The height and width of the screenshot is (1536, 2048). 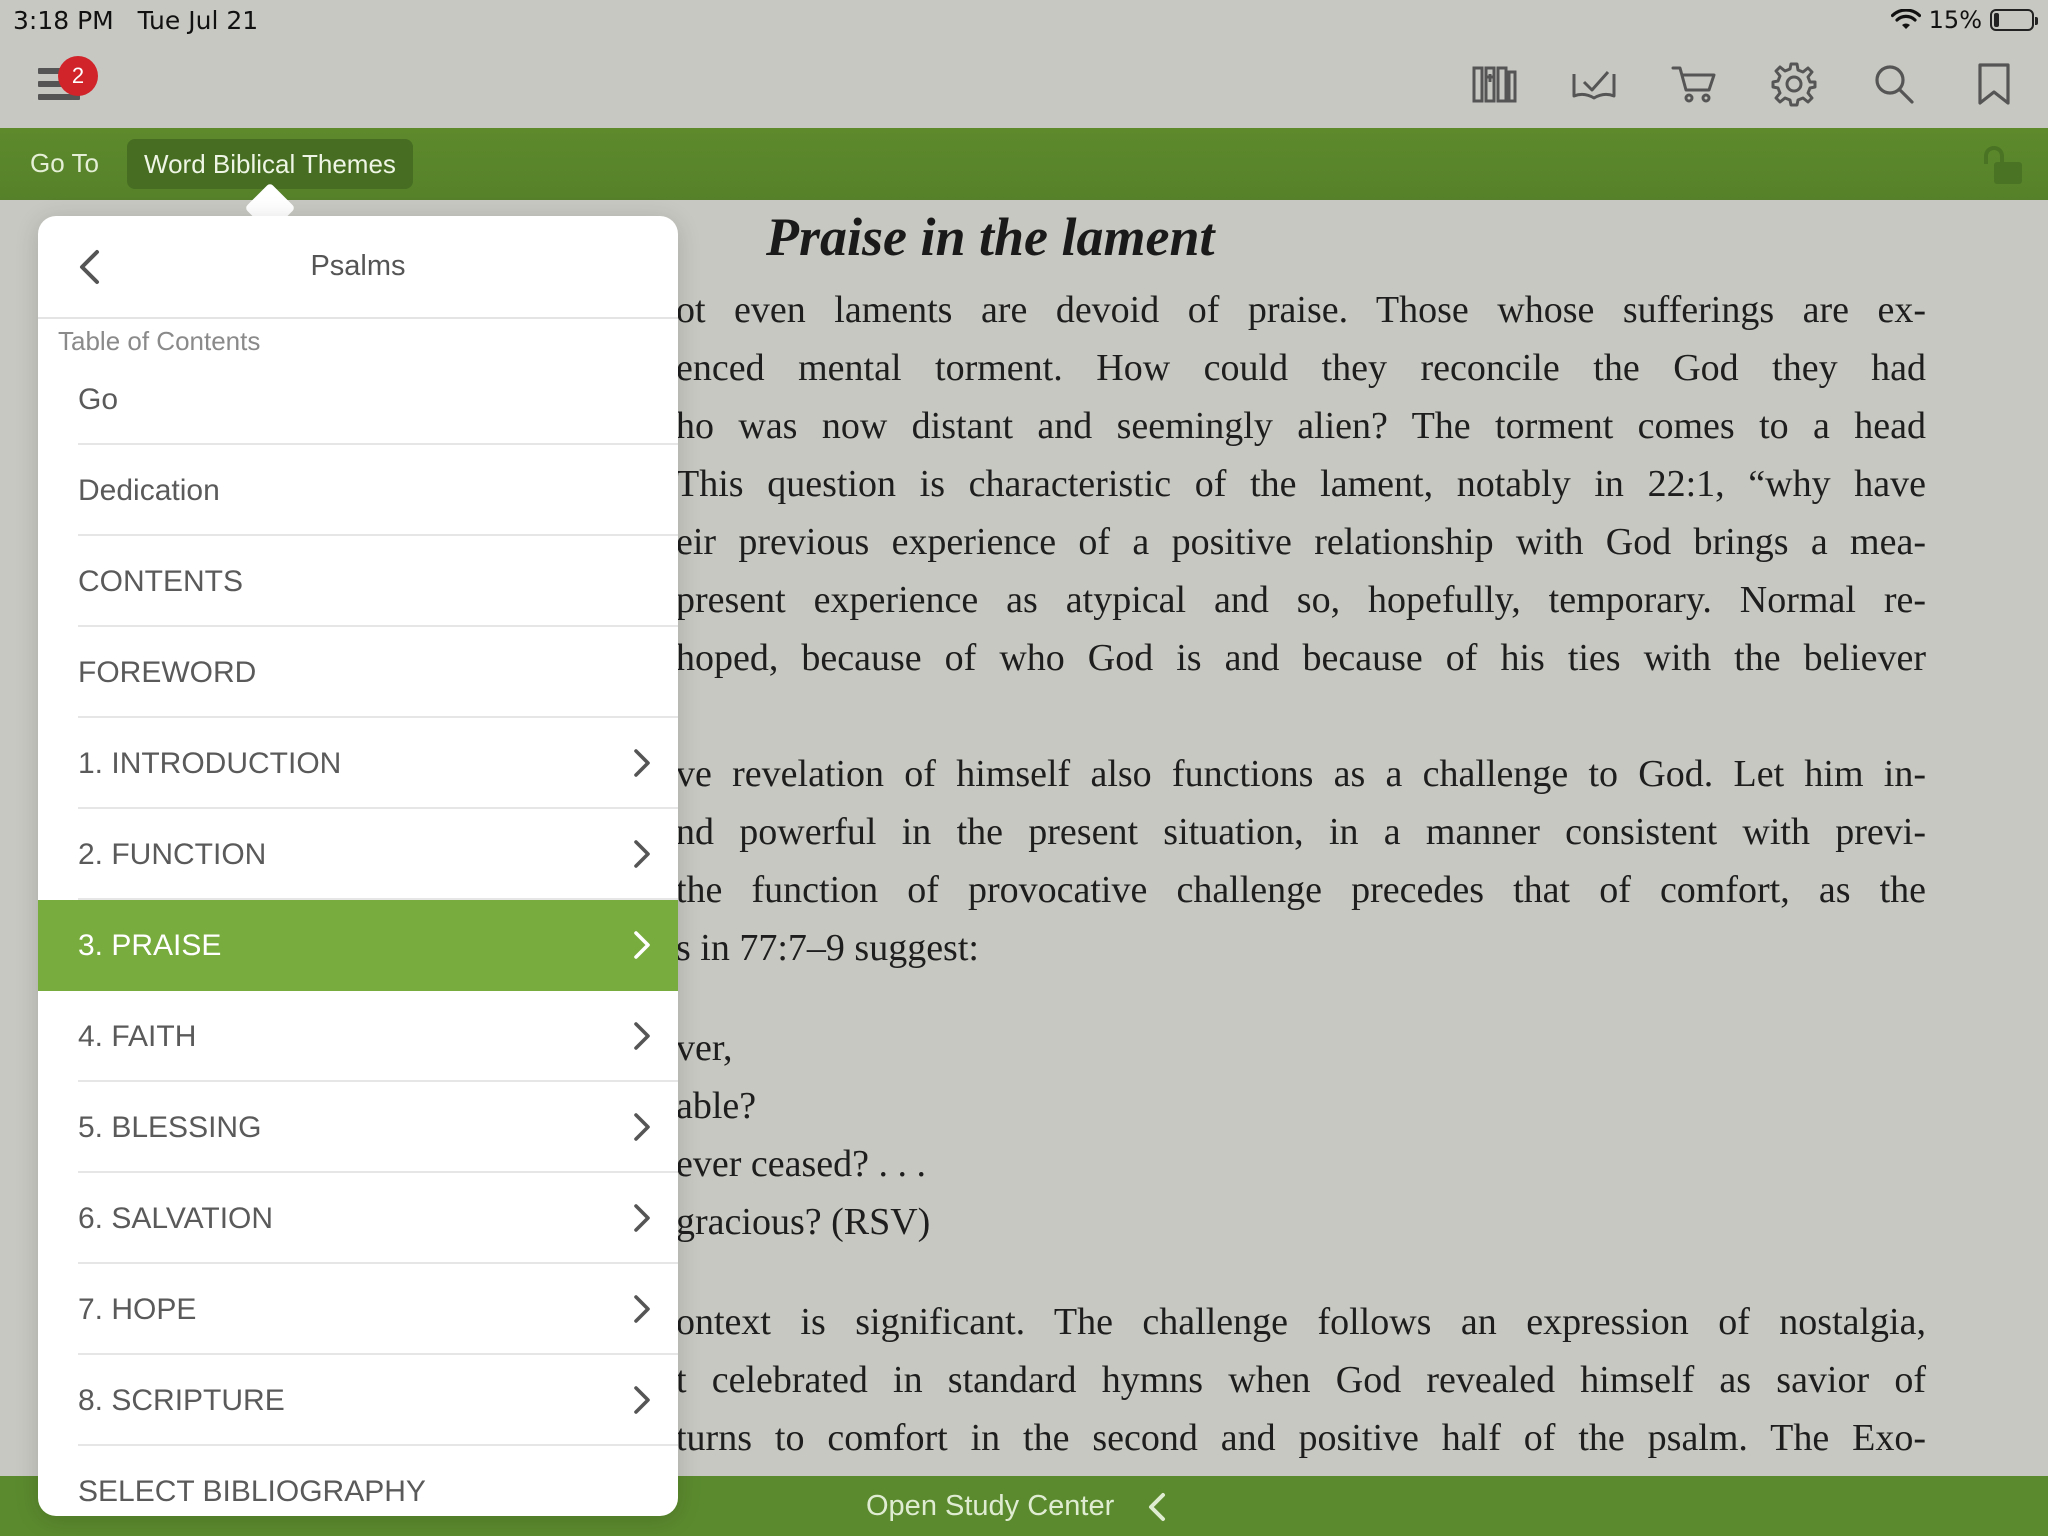 I want to click on toc-item-label: Dedication, so click(x=149, y=490).